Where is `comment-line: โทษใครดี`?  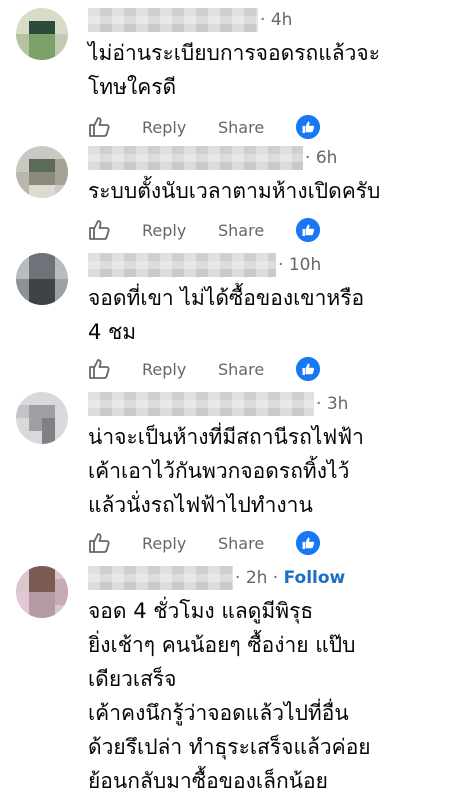
comment-line: โทษใครดี is located at coordinates (132, 87).